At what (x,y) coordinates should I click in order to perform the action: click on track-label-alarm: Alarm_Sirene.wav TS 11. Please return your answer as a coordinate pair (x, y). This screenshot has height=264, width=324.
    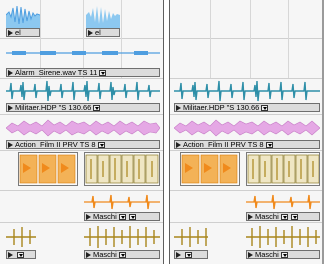
    Looking at the image, I should click on (83, 72).